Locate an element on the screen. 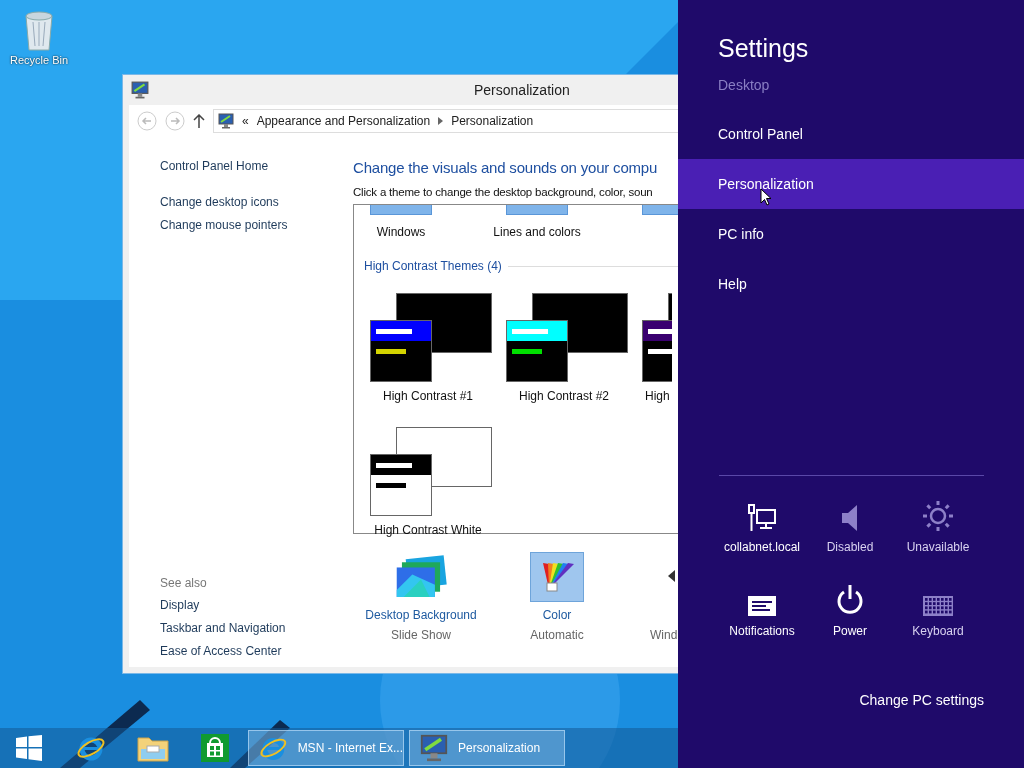 The height and width of the screenshot is (768, 1024). see-also-label: See also is located at coordinates (184, 583).